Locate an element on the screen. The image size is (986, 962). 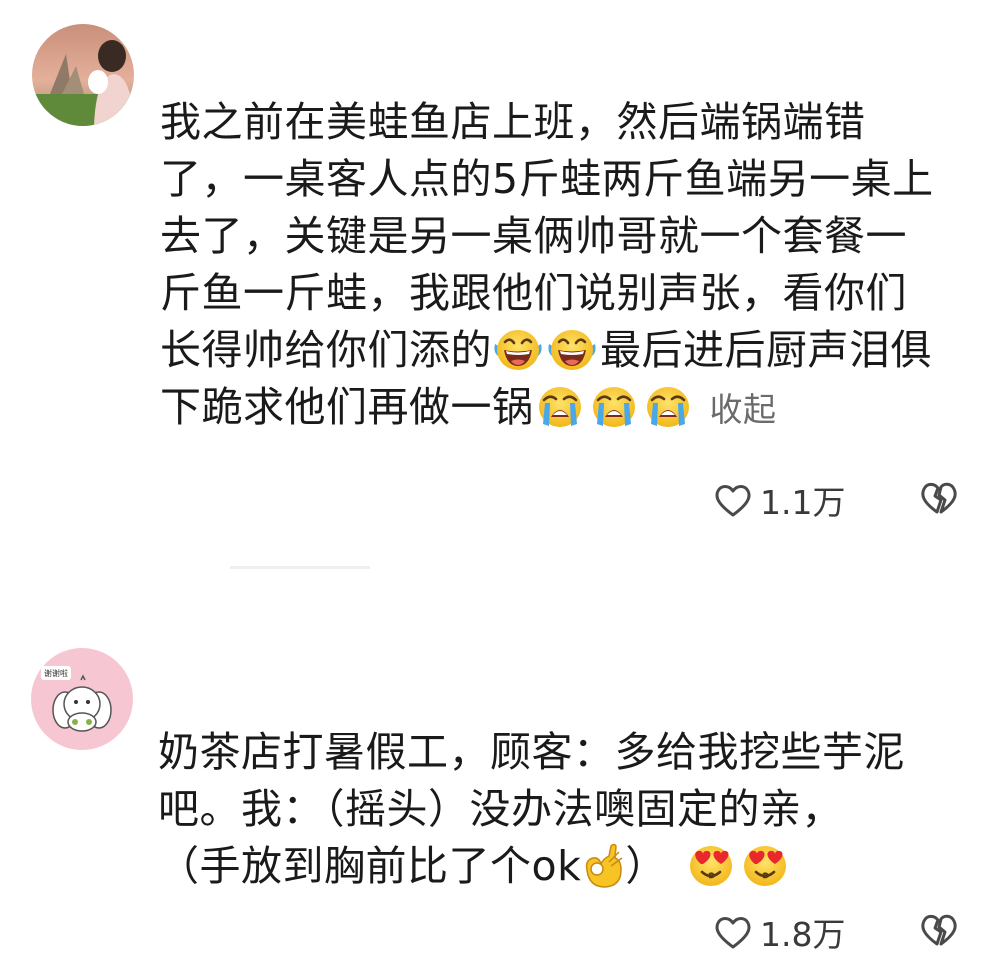
avatar-image is located at coordinates (83, 75).